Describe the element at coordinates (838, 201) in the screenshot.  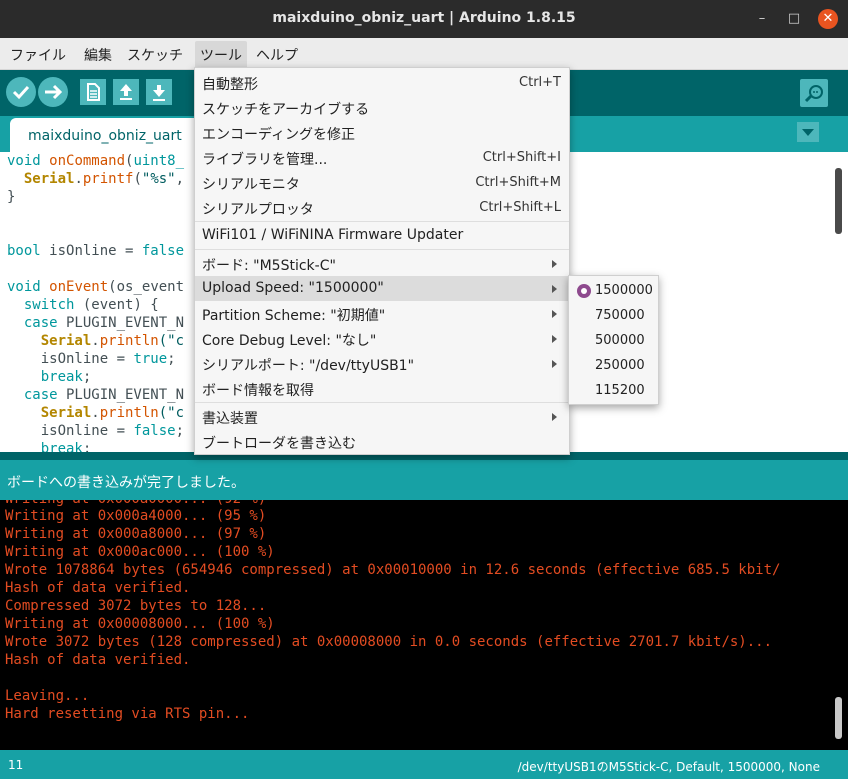
I see `editor-scrollbar` at that location.